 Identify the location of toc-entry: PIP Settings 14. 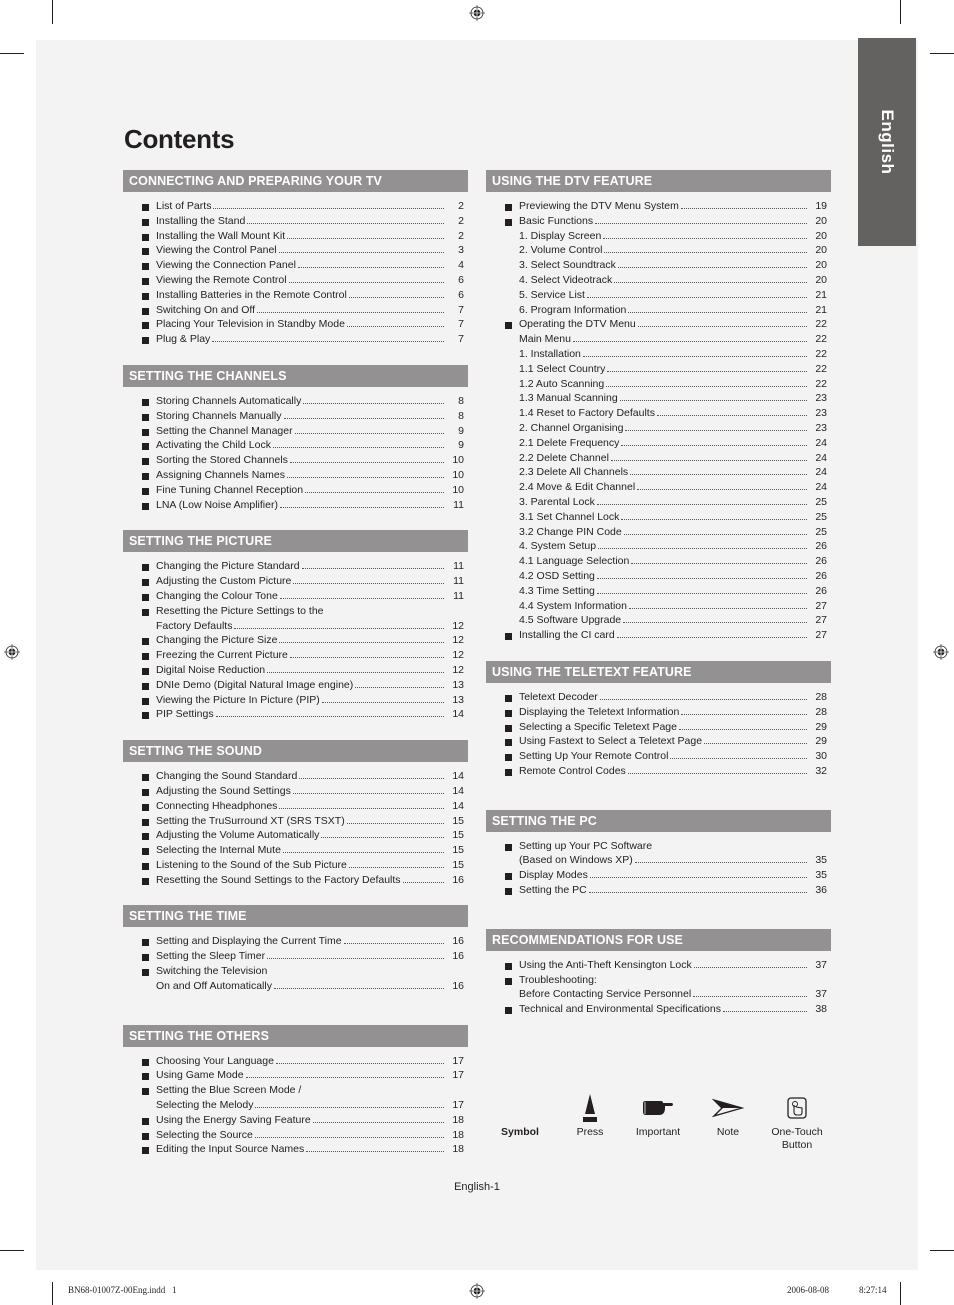
(295, 714).